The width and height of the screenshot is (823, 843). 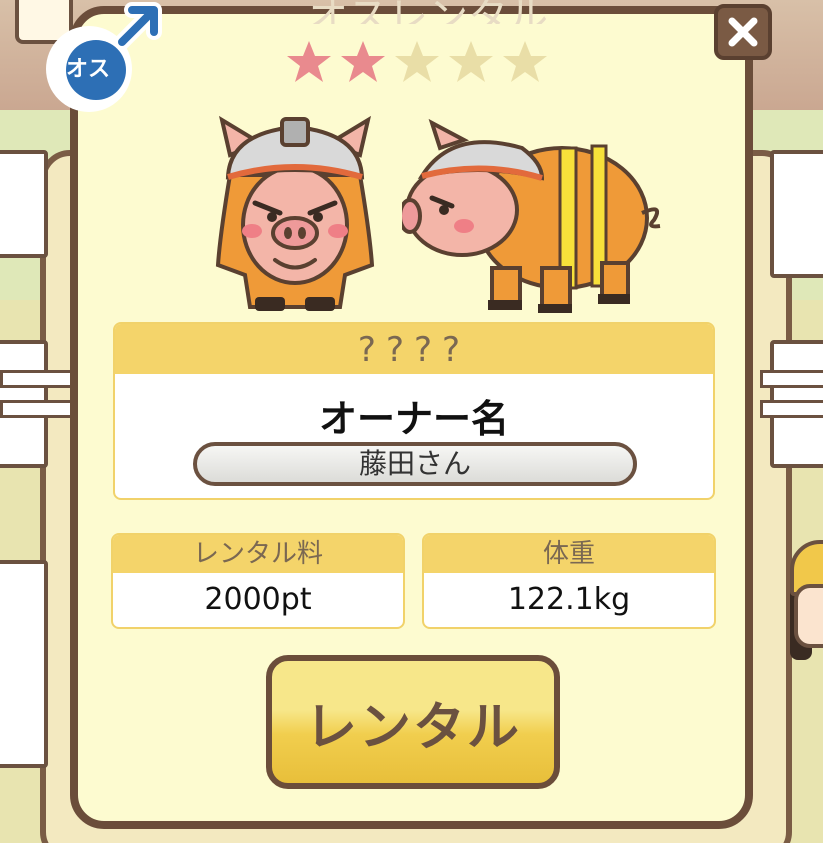 I want to click on background-character, so click(x=802, y=605).